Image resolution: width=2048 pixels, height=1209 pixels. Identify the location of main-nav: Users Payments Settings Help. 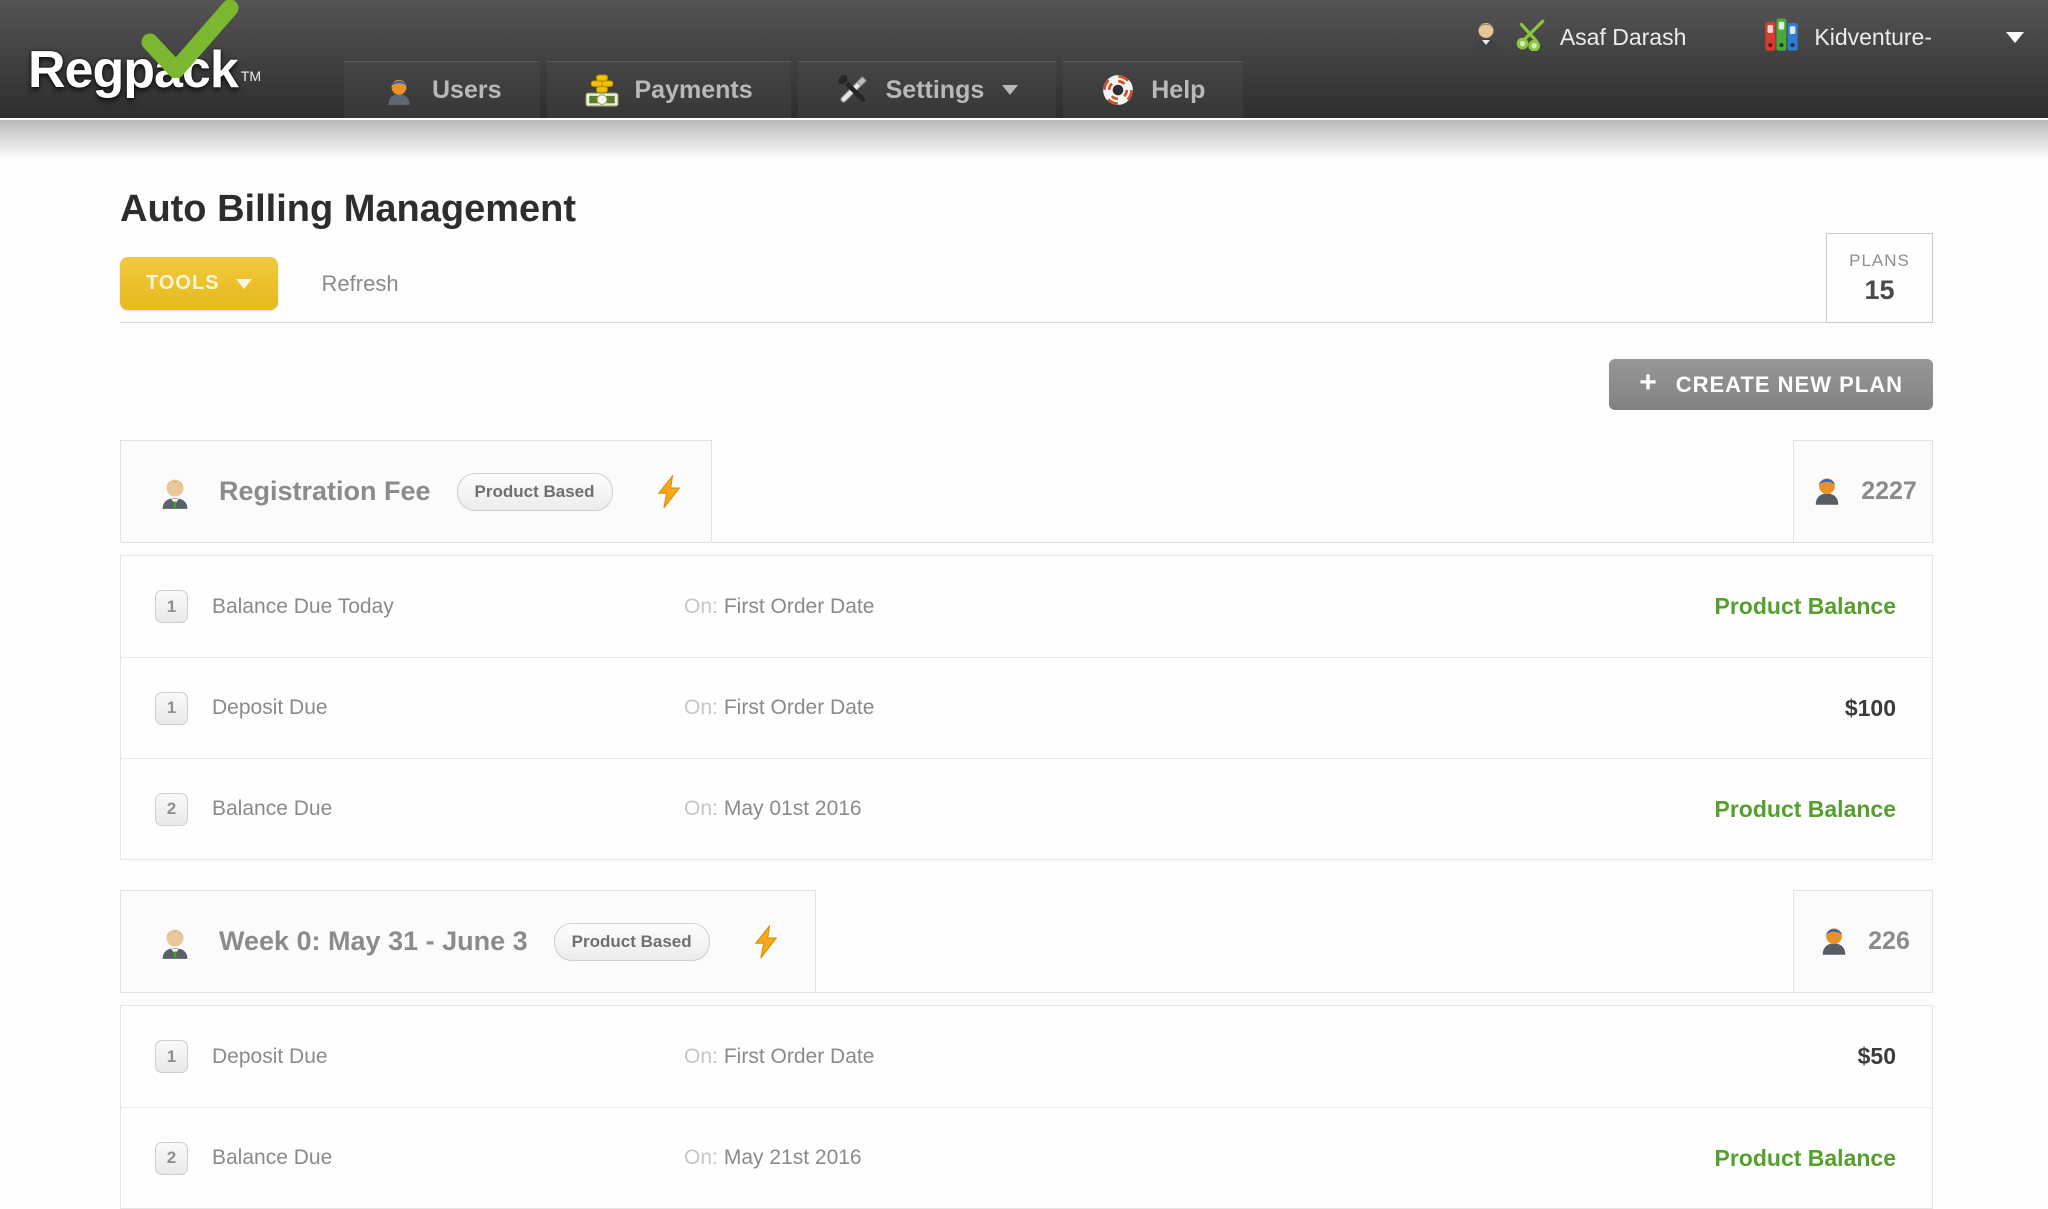
(794, 89).